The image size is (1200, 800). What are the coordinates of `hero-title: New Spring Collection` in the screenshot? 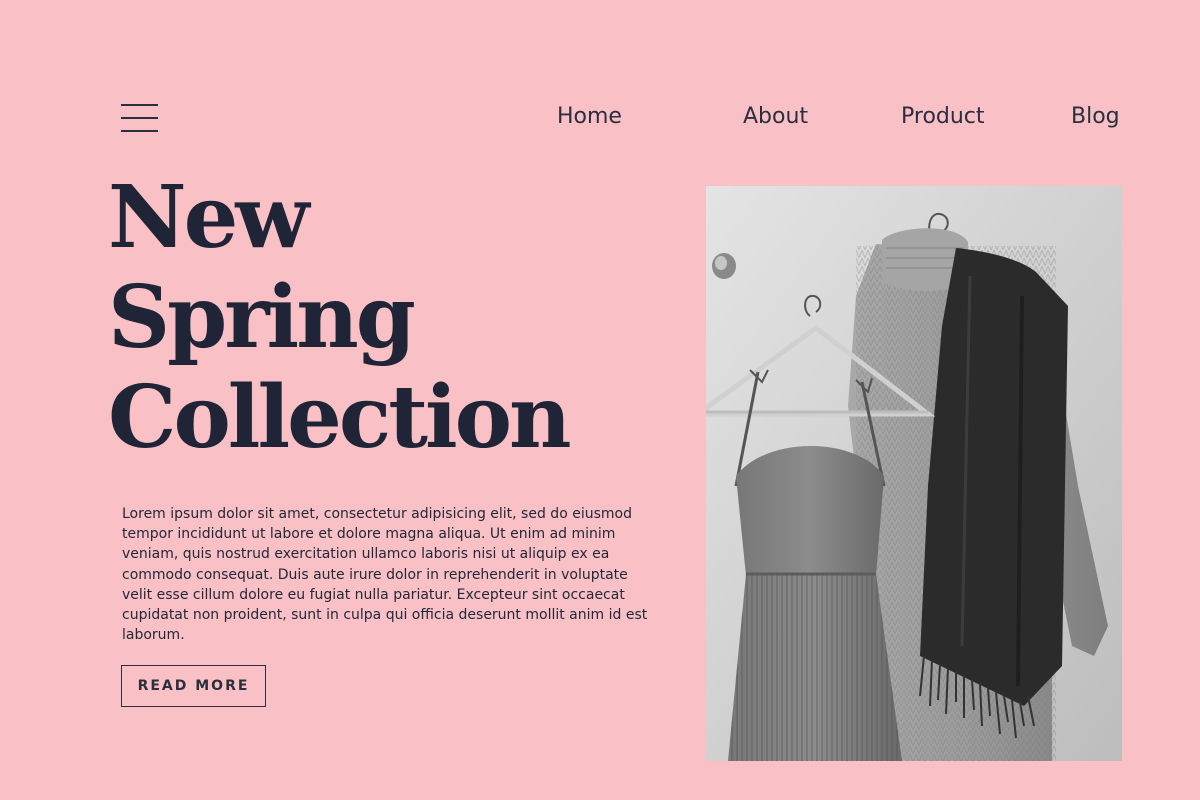 It's located at (340, 317).